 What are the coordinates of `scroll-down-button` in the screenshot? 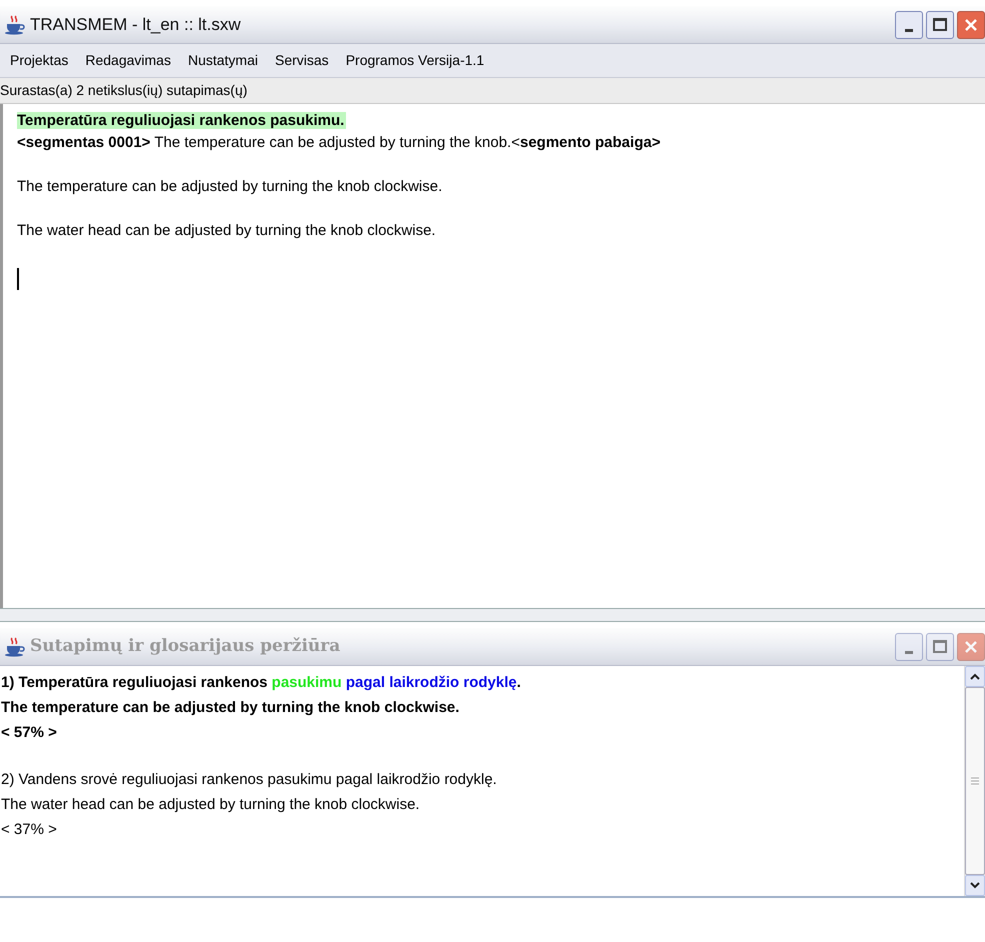 It's located at (975, 885).